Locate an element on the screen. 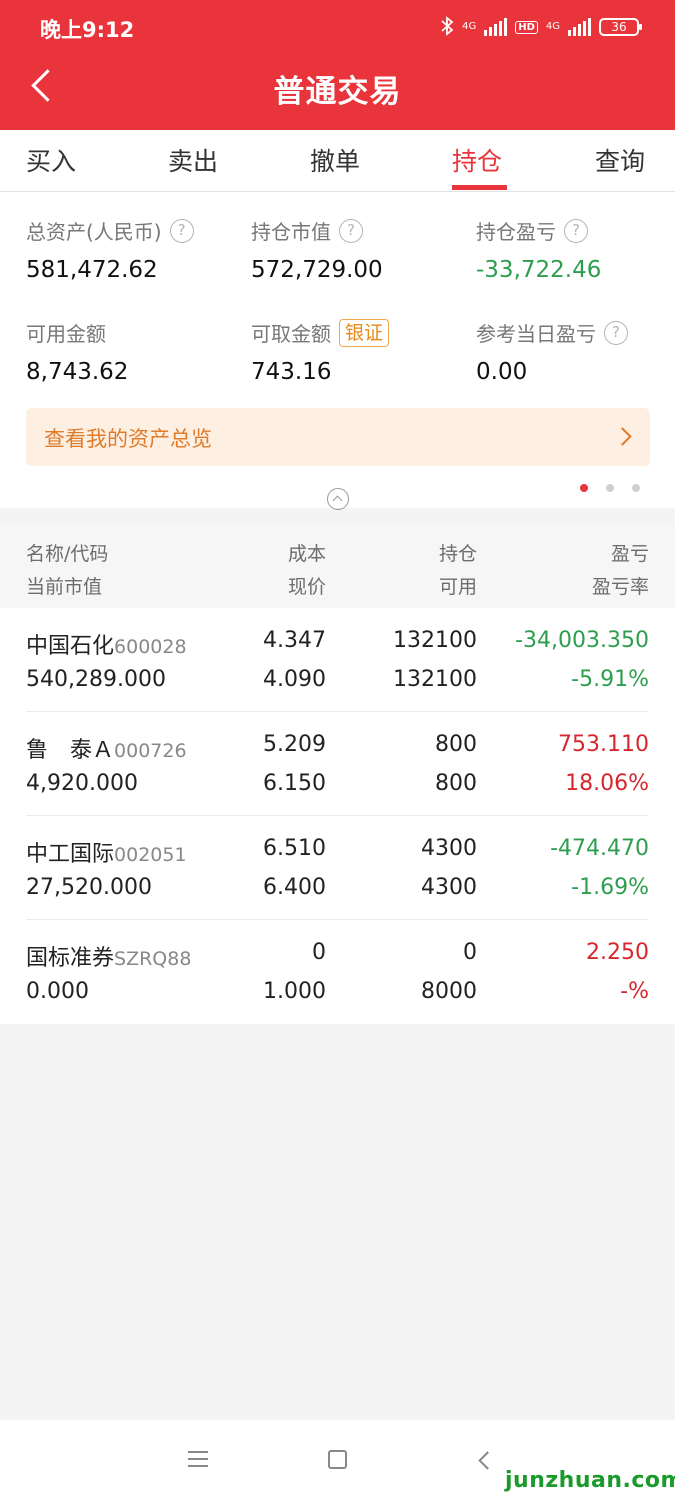  stock-pnl: -34,003.350 is located at coordinates (582, 640).